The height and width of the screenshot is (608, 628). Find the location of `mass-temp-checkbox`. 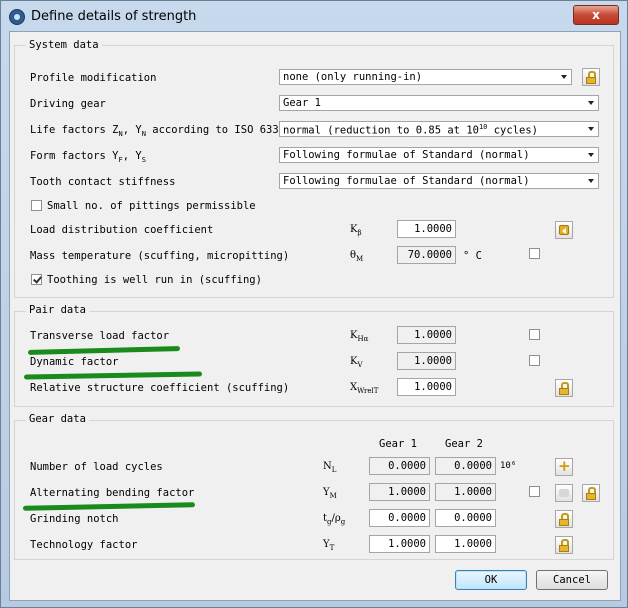

mass-temp-checkbox is located at coordinates (534, 253).